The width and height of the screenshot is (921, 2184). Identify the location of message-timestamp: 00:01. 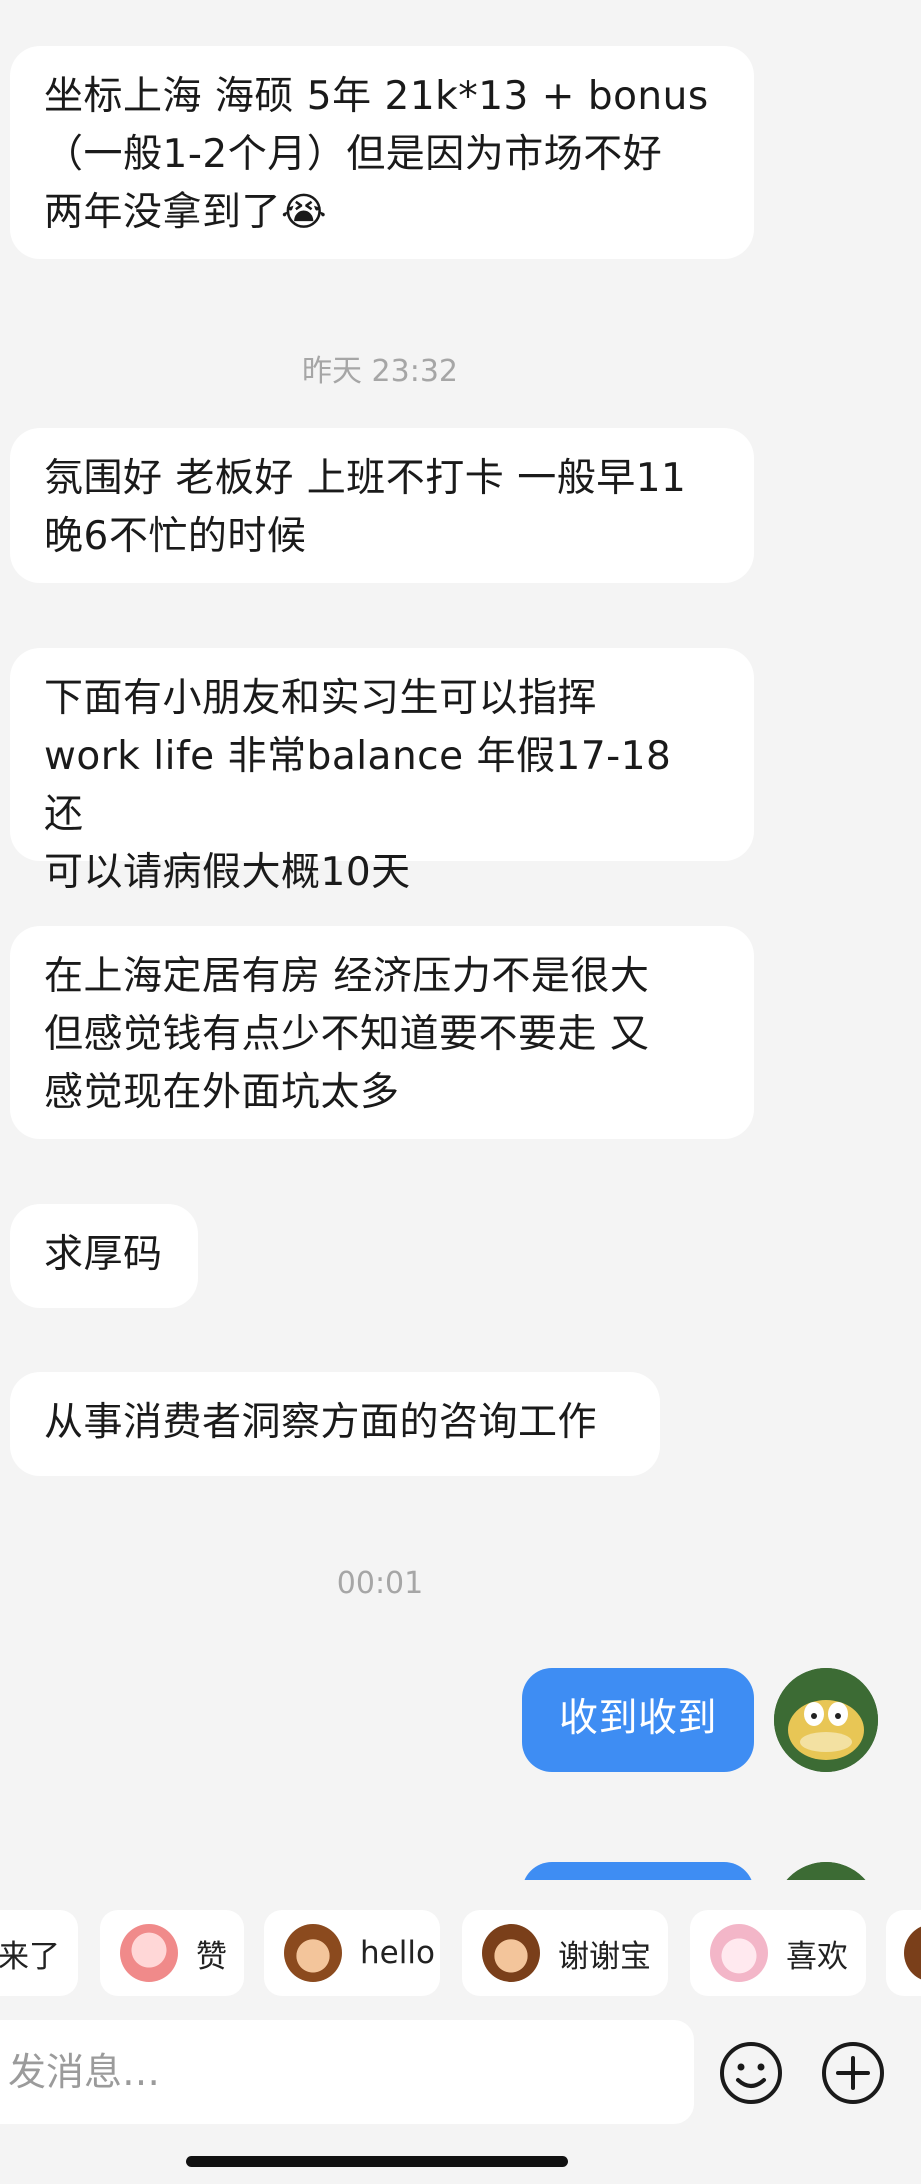
(380, 1583).